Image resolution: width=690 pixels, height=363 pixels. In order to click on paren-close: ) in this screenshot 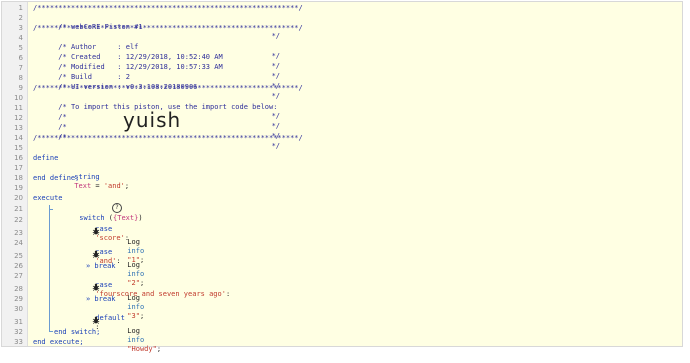, I will do `click(140, 218)`.